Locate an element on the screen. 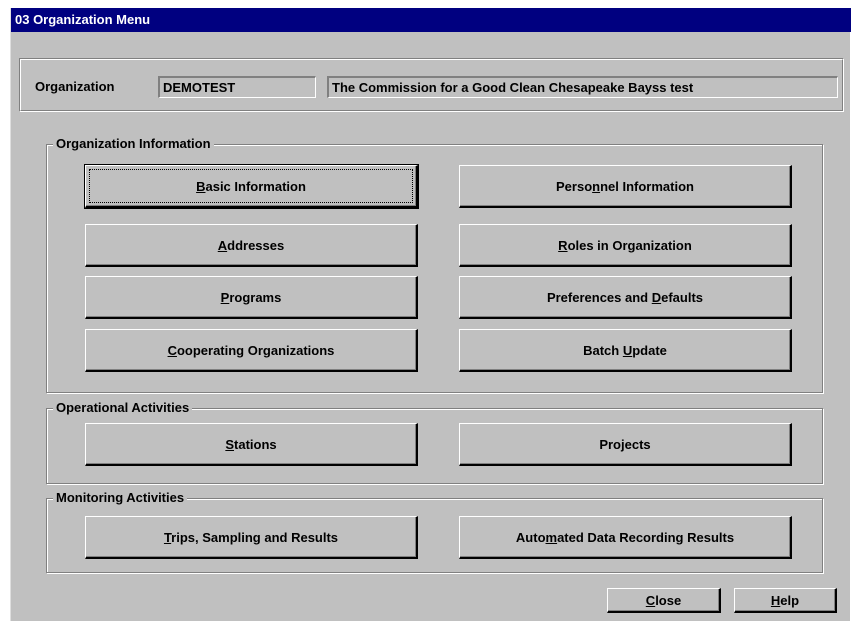  batch-update-label: Batch Update is located at coordinates (625, 350).